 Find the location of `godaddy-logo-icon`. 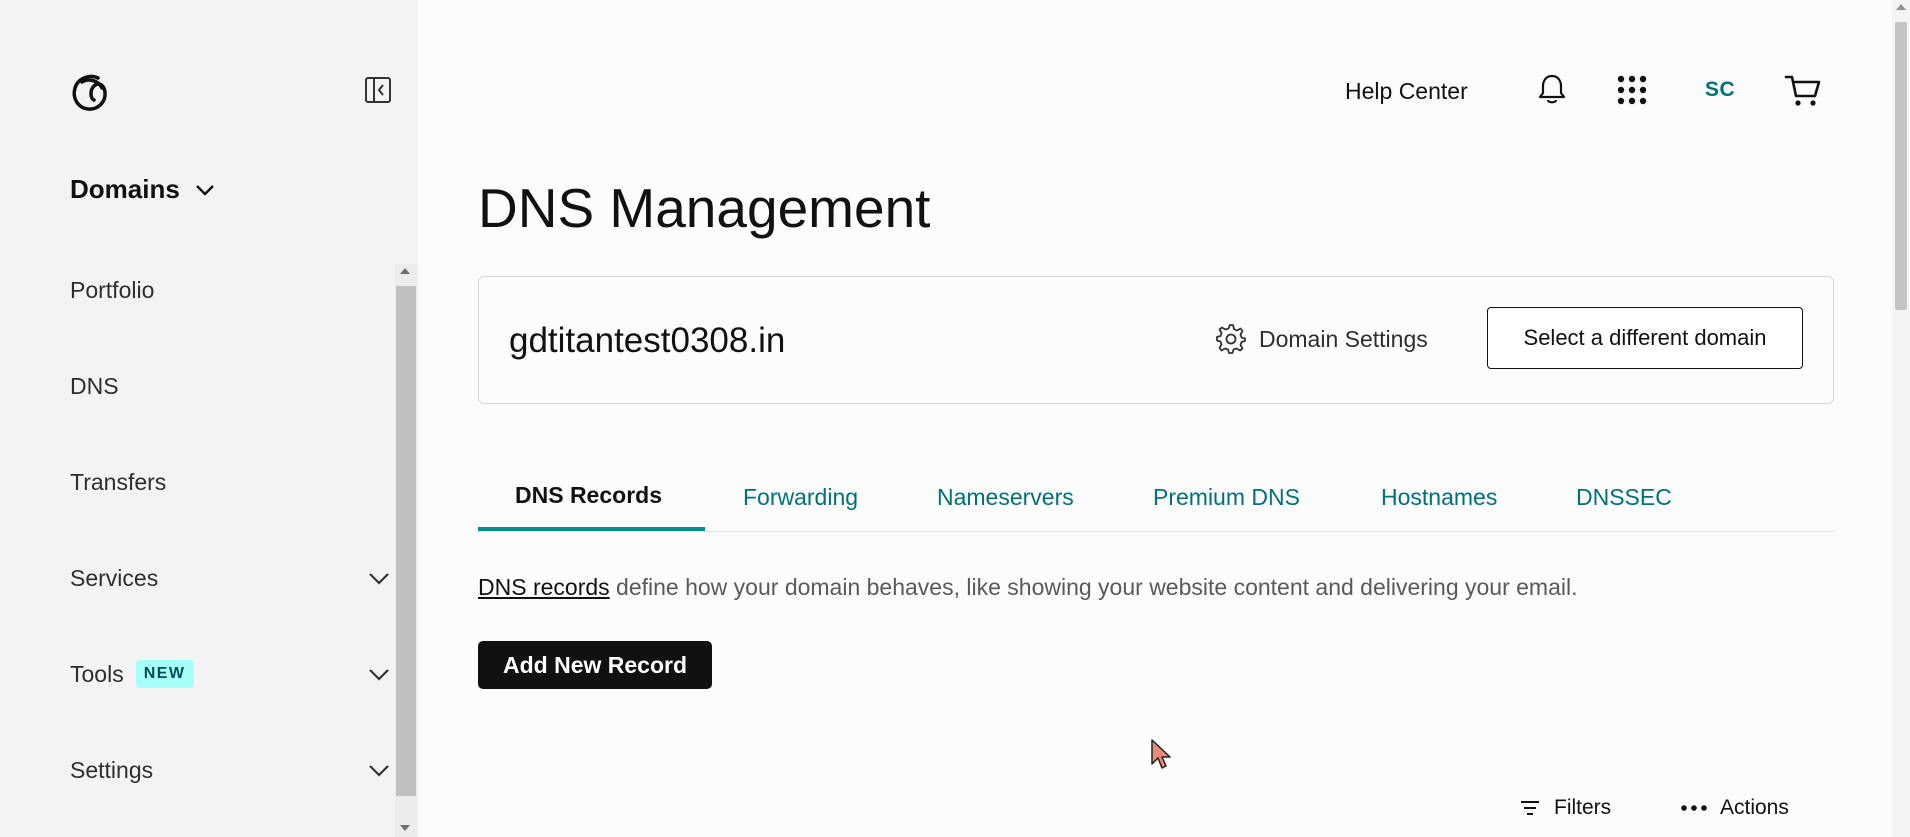

godaddy-logo-icon is located at coordinates (90, 92).